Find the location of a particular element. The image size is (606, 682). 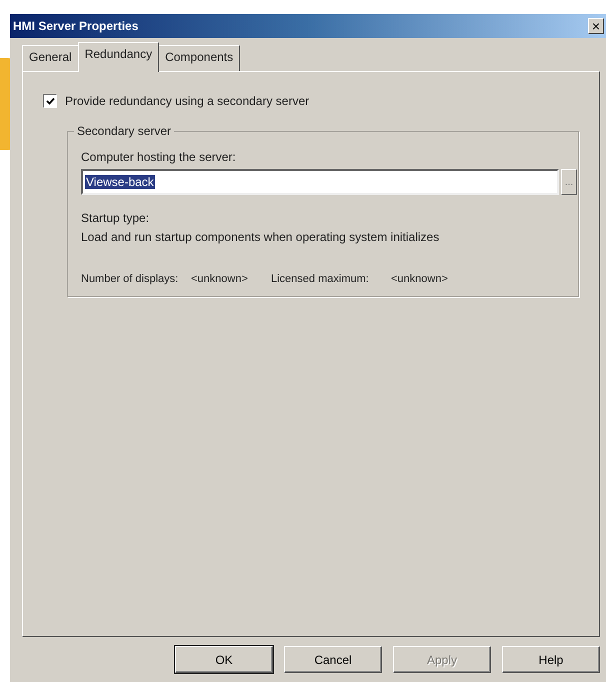

field-label: Computer hosting the server: is located at coordinates (159, 157).